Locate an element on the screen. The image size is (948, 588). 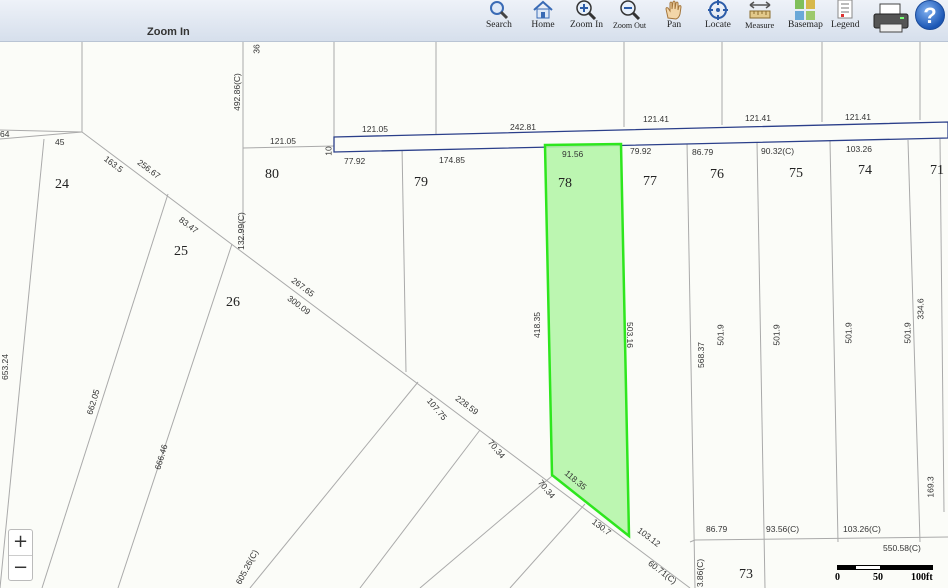
legend-label: Legend is located at coordinates (845, 25).